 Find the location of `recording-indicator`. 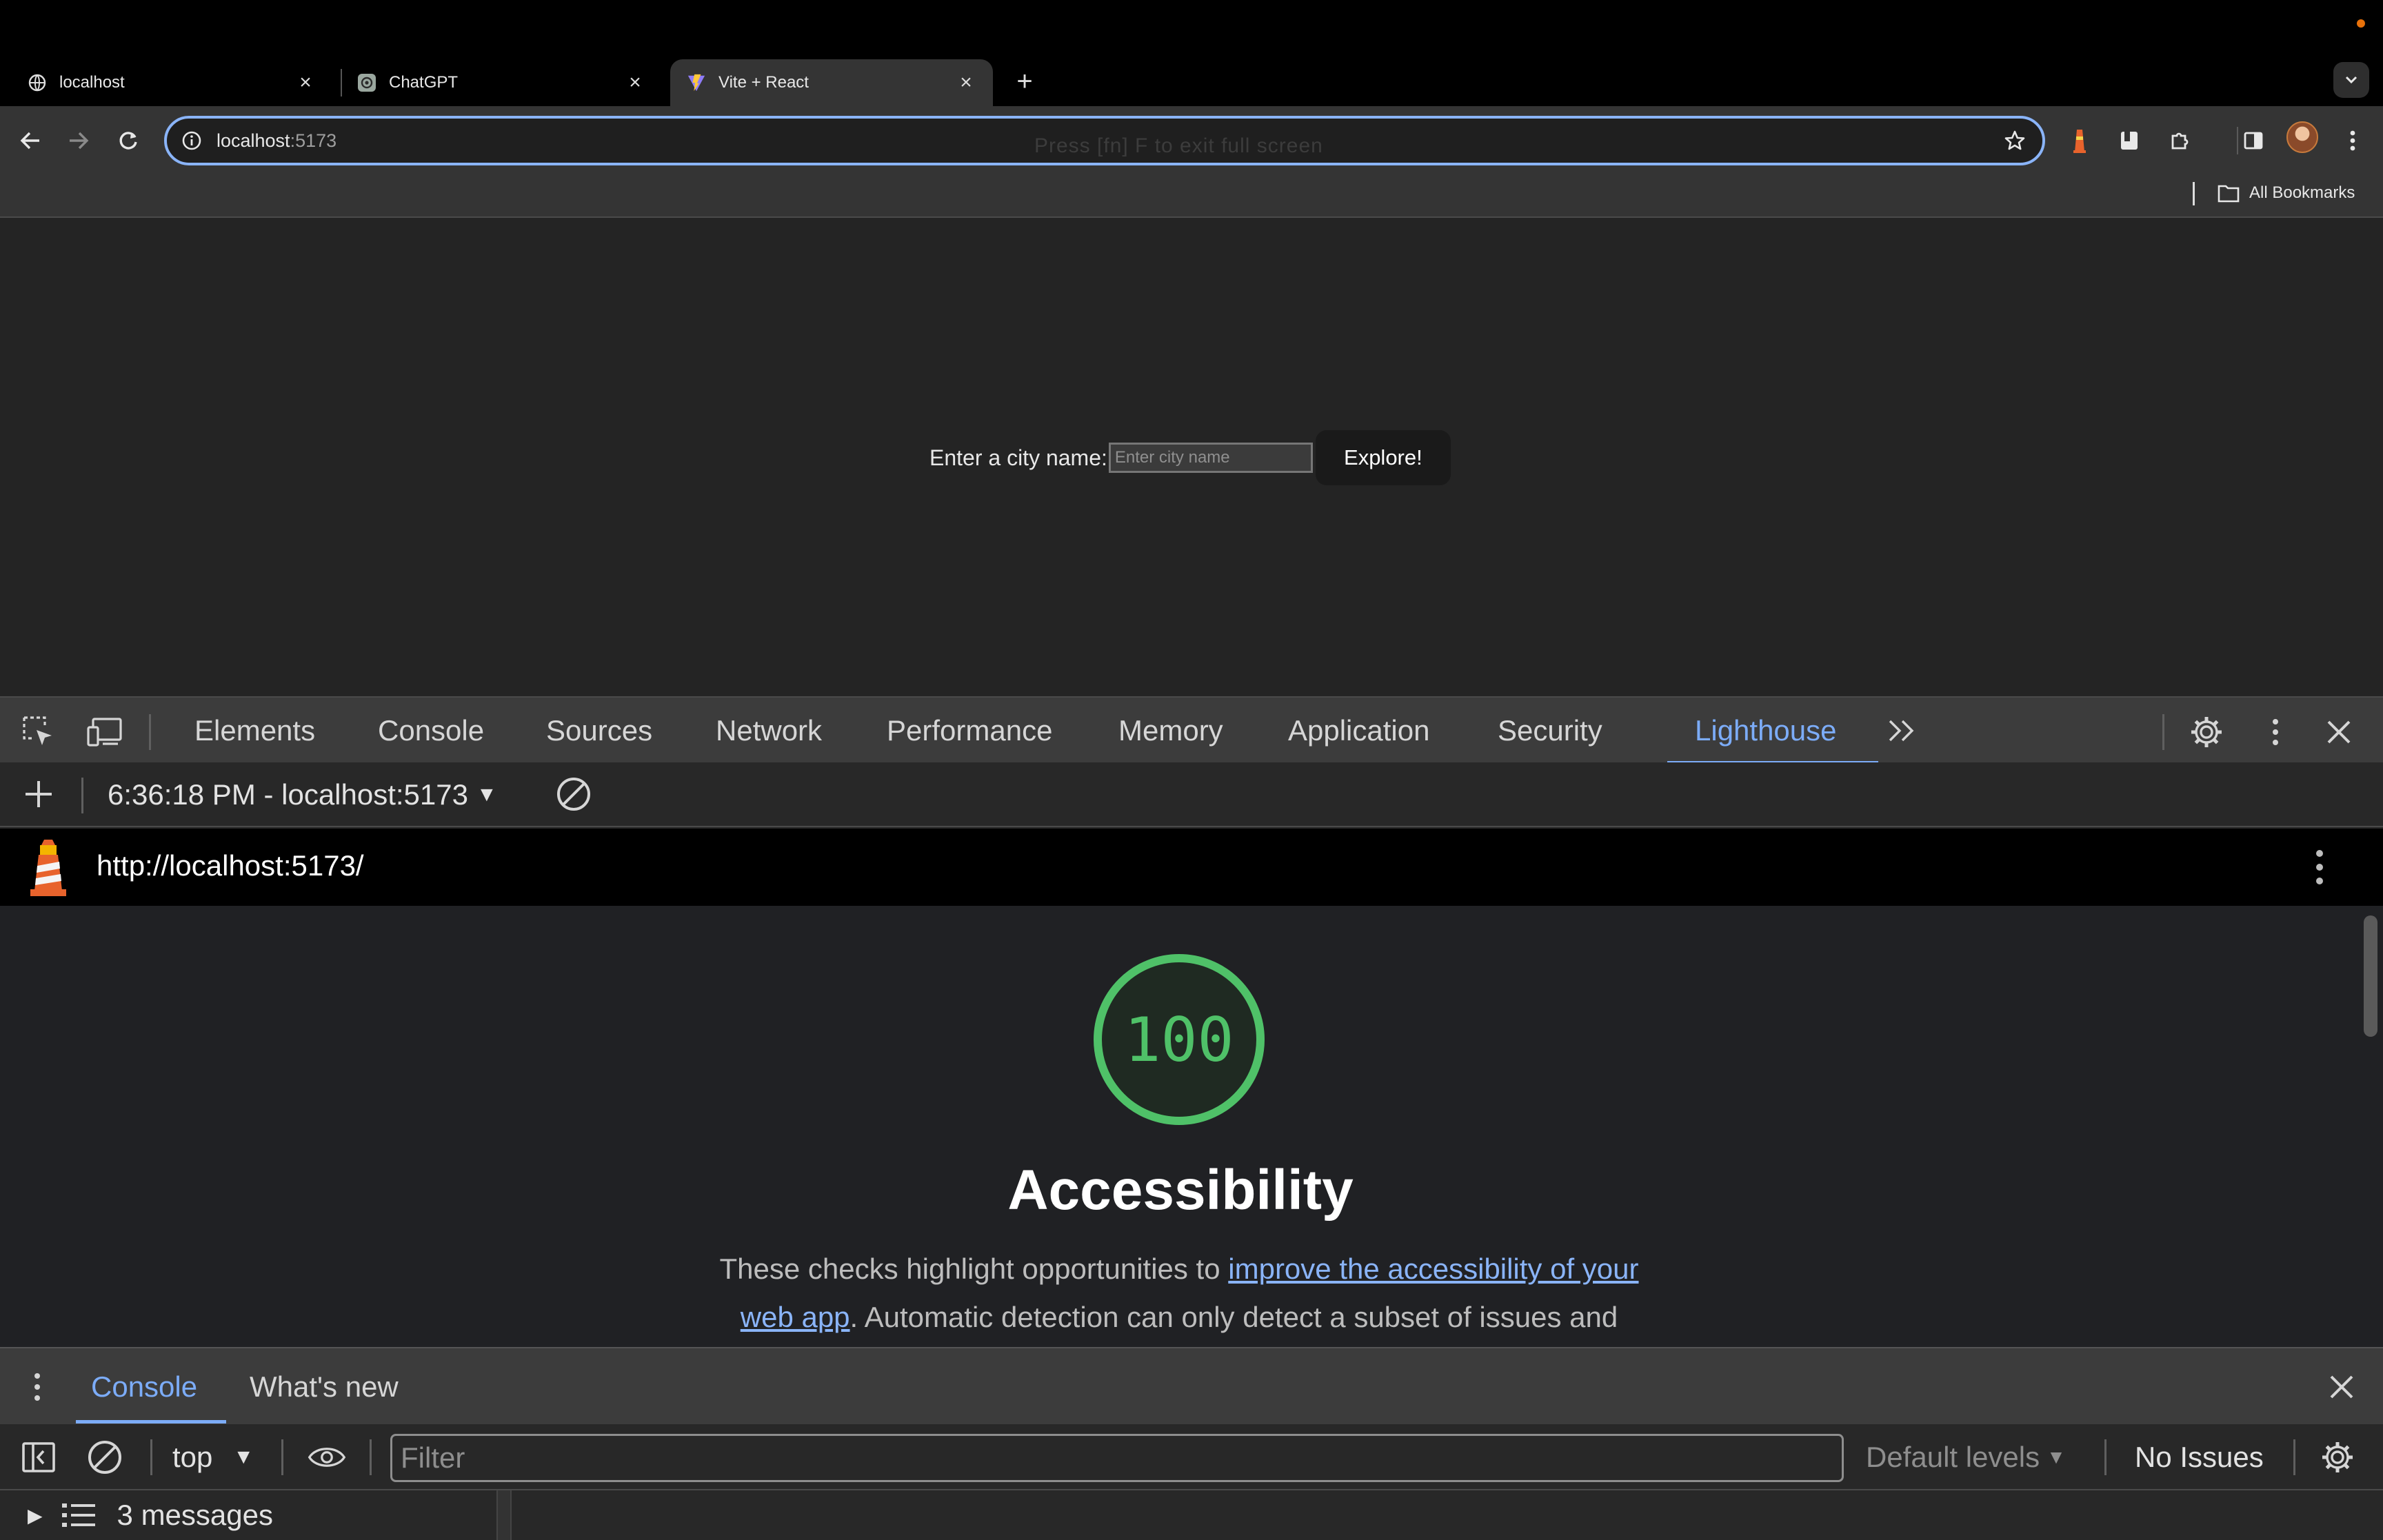

recording-indicator is located at coordinates (2361, 23).